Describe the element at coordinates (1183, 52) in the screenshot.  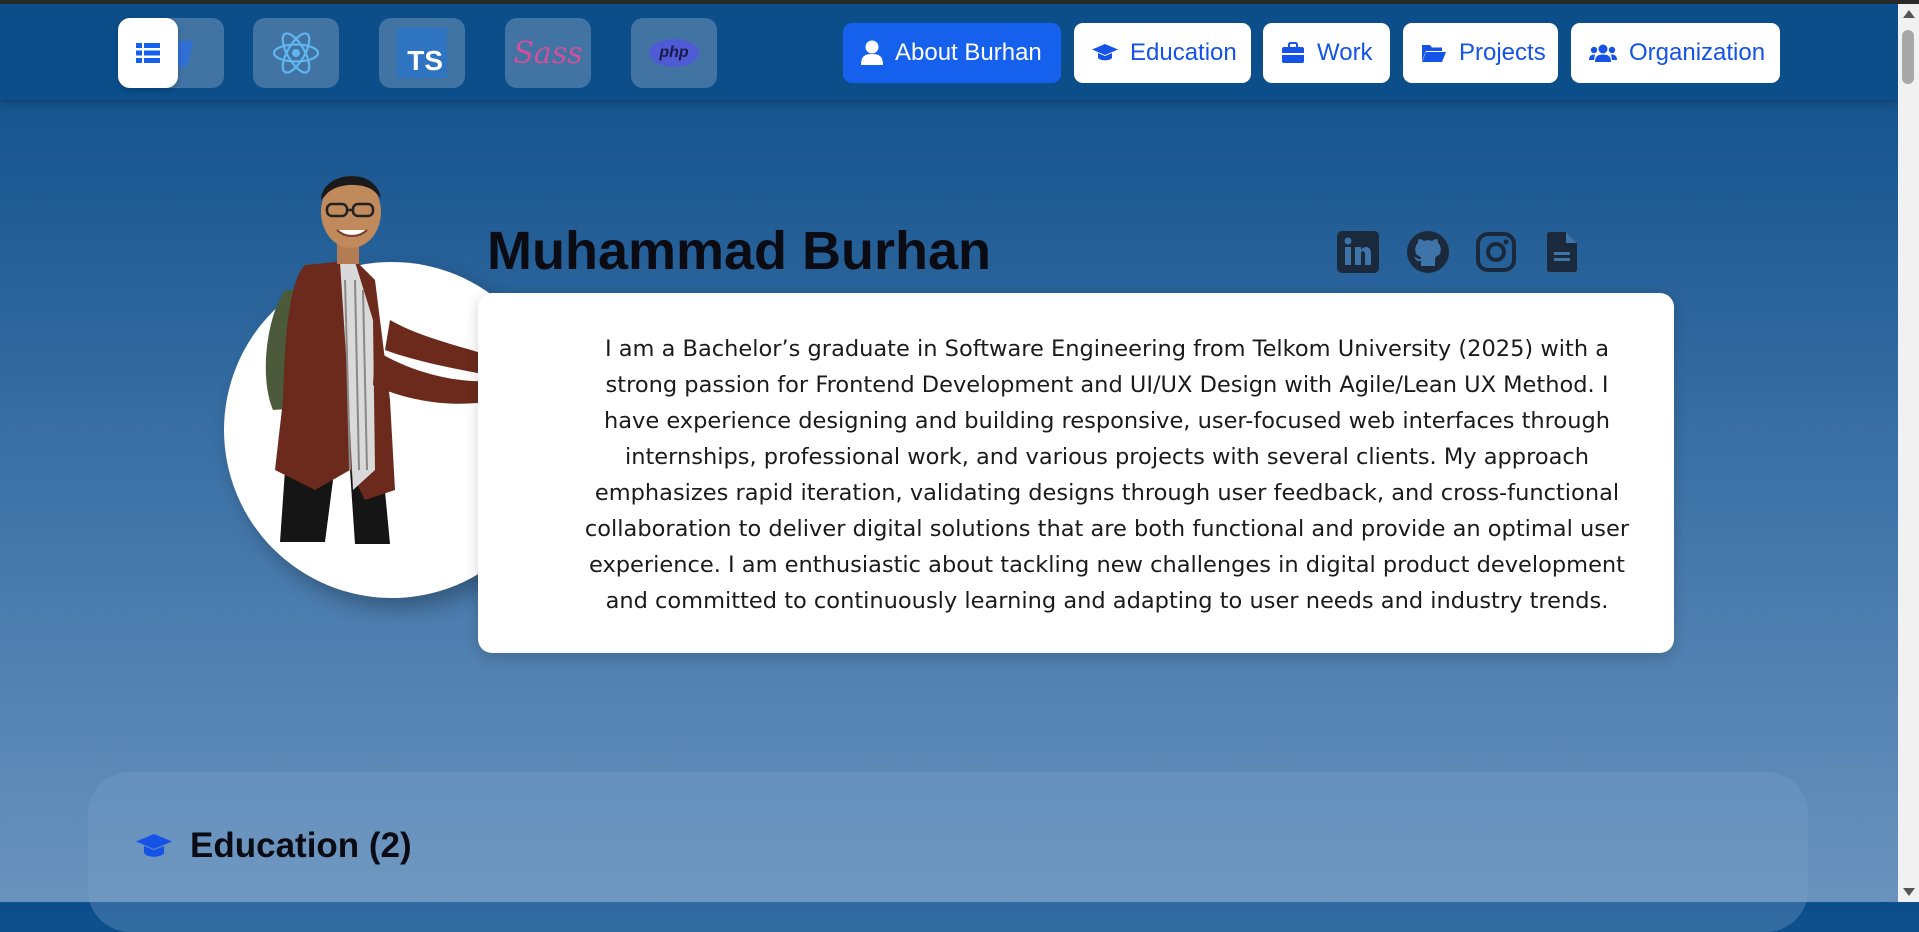
I see `nav-education-label: Education` at that location.